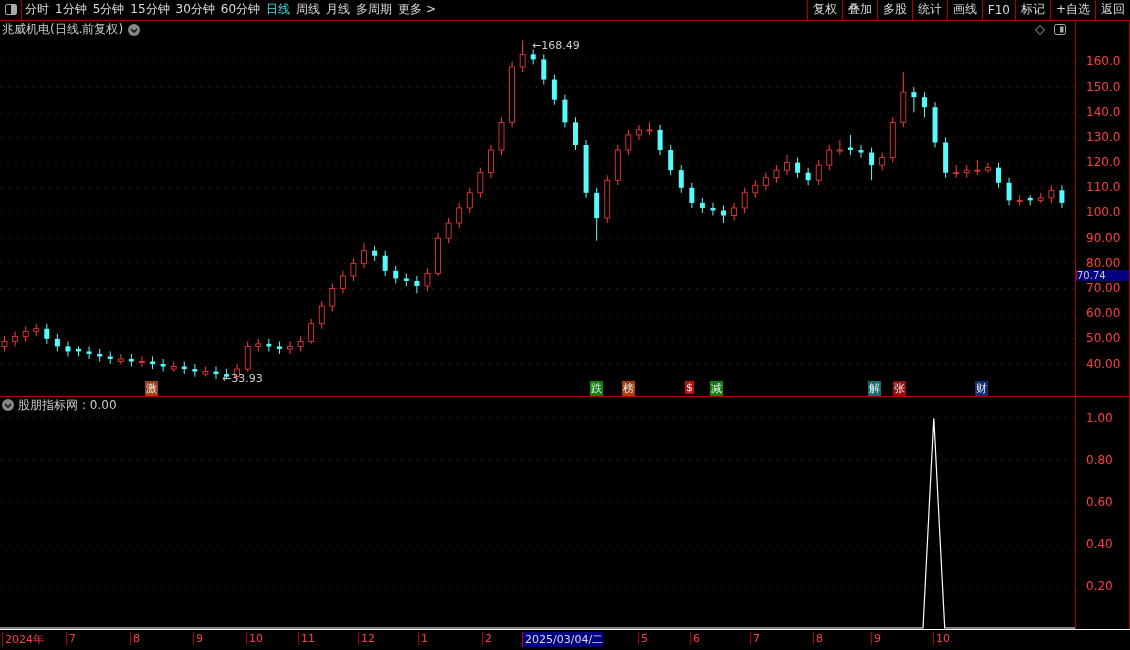 This screenshot has width=1130, height=650. What do you see at coordinates (63, 30) in the screenshot?
I see `chart-title: 兆威机电(日线.前复权)` at bounding box center [63, 30].